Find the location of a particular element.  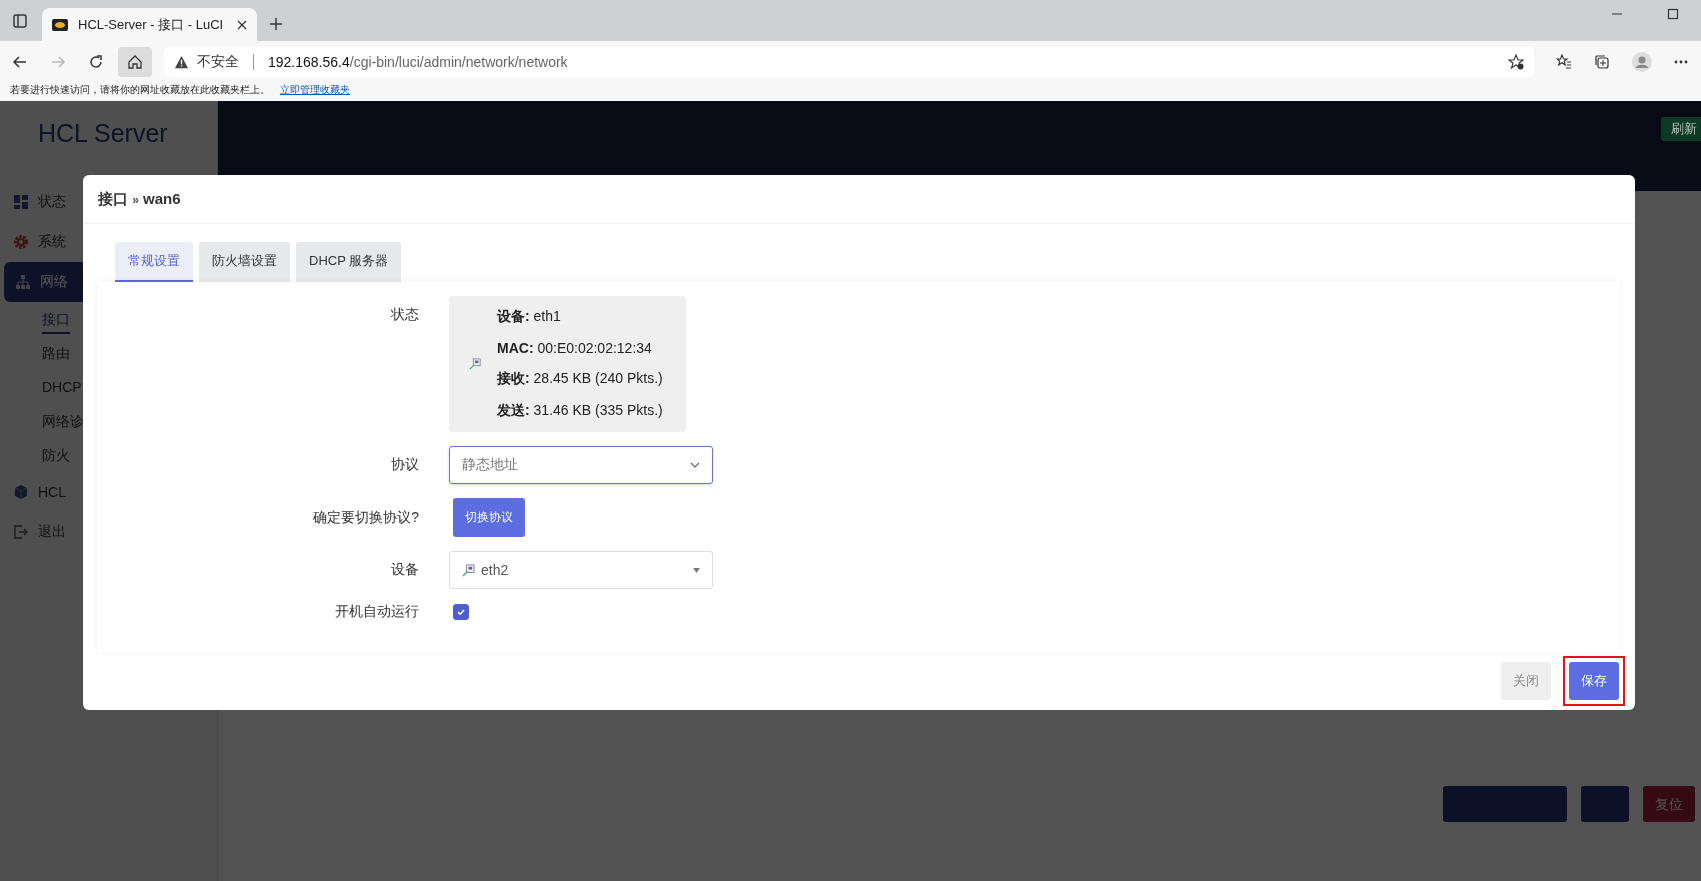

field-label: 状态 is located at coordinates (404, 315).